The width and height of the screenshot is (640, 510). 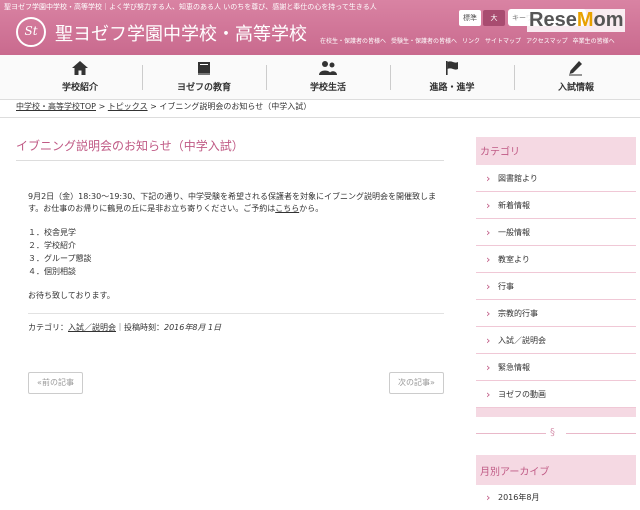 What do you see at coordinates (452, 68) in the screenshot?
I see `flag-icon` at bounding box center [452, 68].